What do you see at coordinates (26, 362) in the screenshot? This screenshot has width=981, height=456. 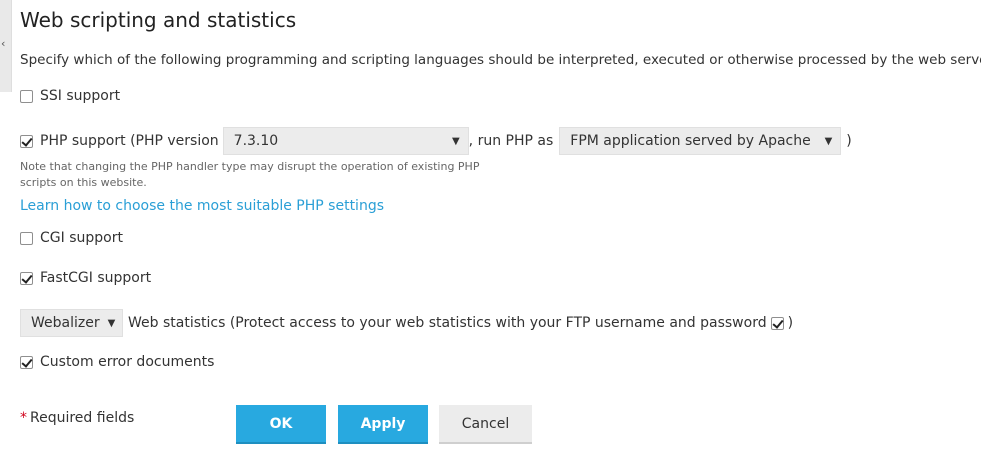 I see `custom-error-documents-checkbox` at bounding box center [26, 362].